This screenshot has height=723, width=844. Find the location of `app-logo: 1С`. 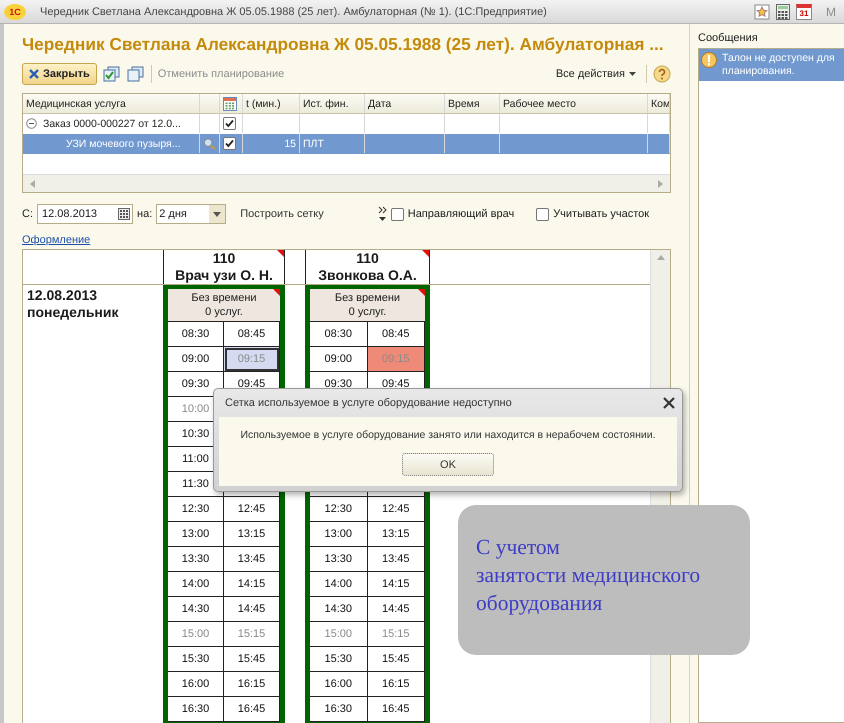

app-logo: 1С is located at coordinates (15, 12).